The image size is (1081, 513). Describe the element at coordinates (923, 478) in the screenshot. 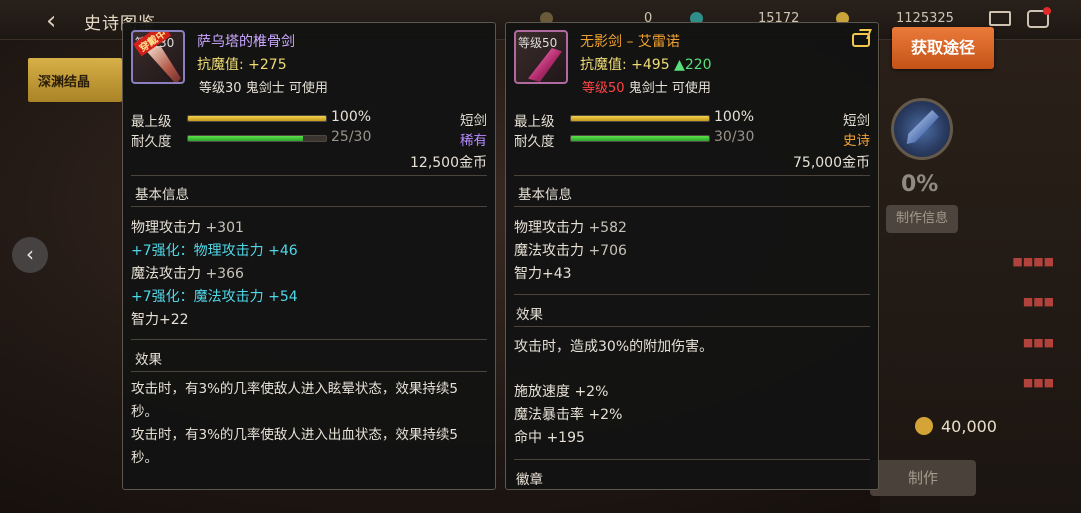

I see `craft-button: 制作` at that location.